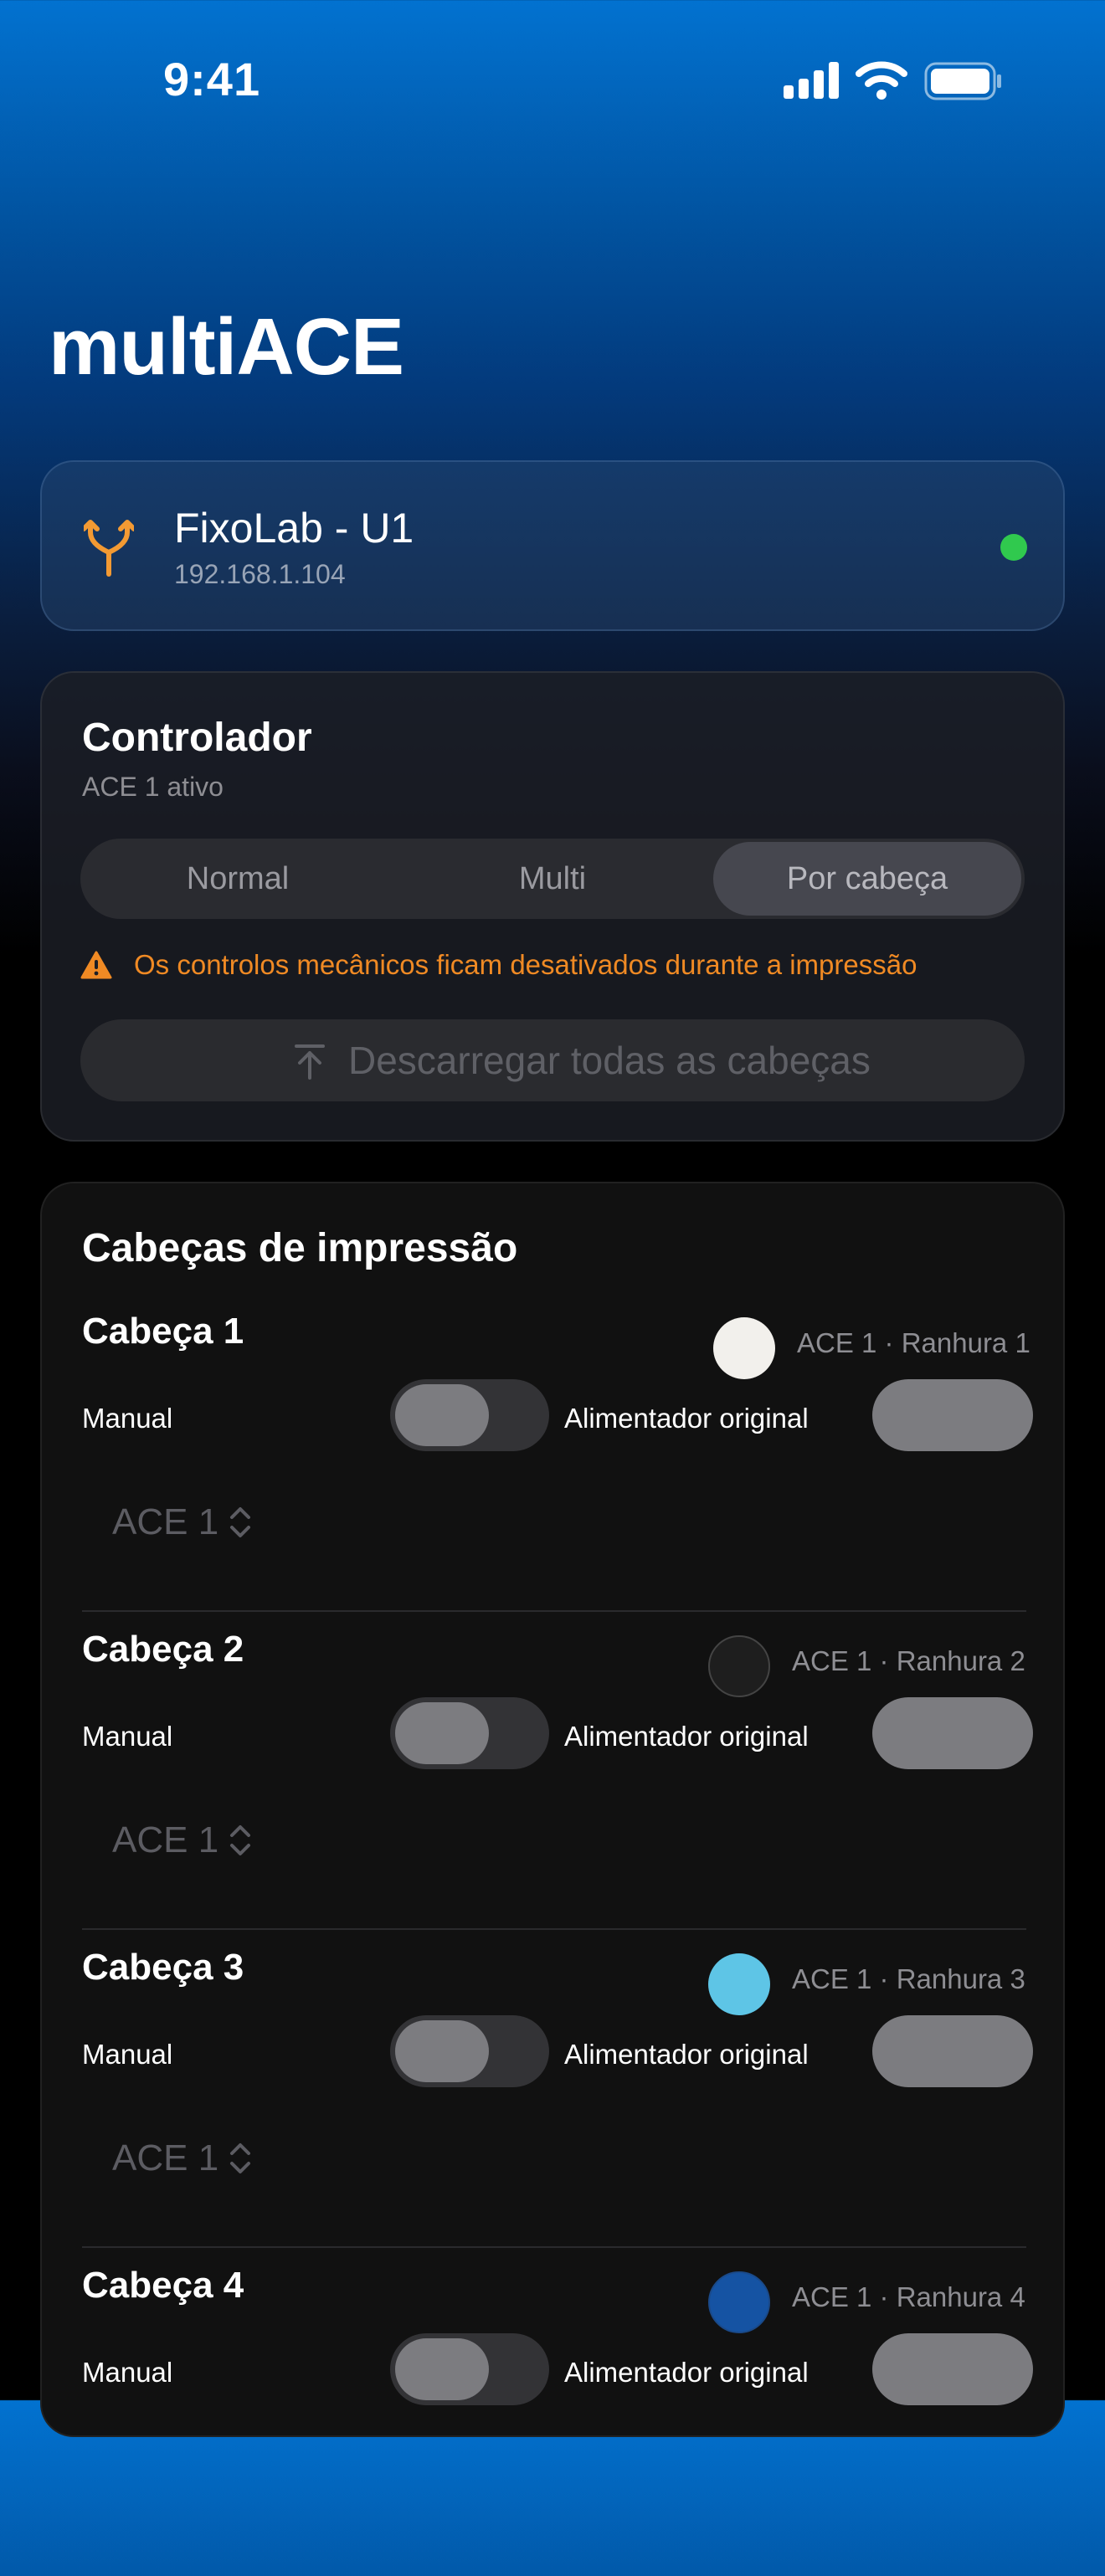 Image resolution: width=1105 pixels, height=2576 pixels. I want to click on head-name: Cabeça 3, so click(163, 1967).